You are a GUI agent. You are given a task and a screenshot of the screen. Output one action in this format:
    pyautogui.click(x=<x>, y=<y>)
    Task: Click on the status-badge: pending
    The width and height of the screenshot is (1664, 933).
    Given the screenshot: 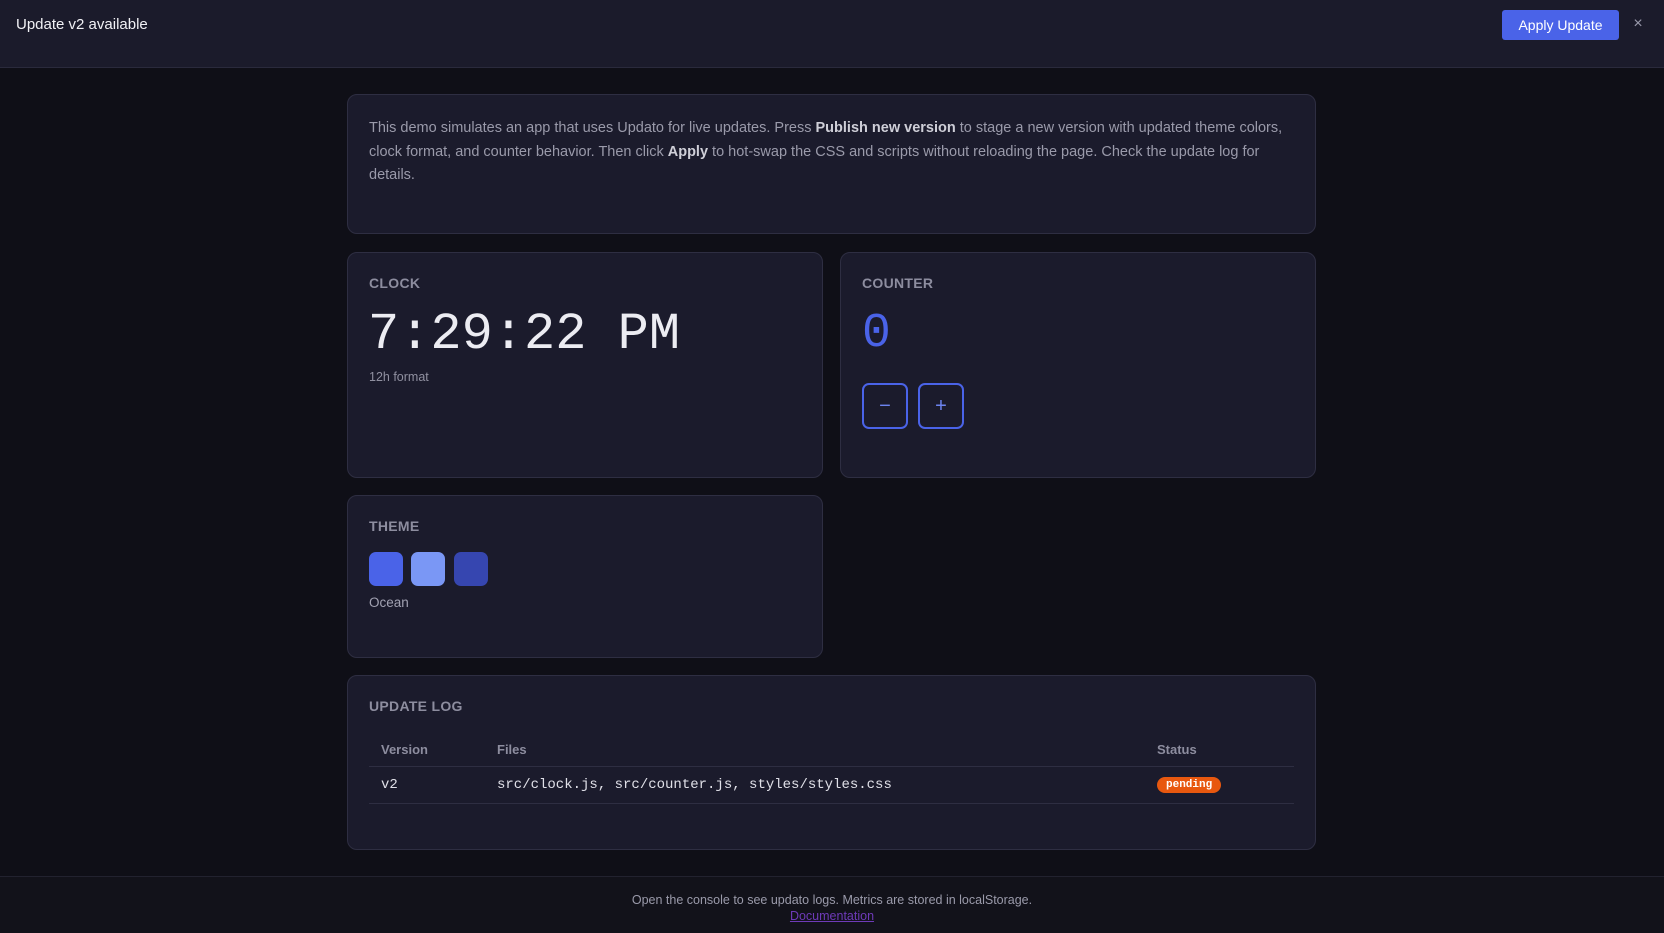 What is the action you would take?
    pyautogui.click(x=1189, y=785)
    